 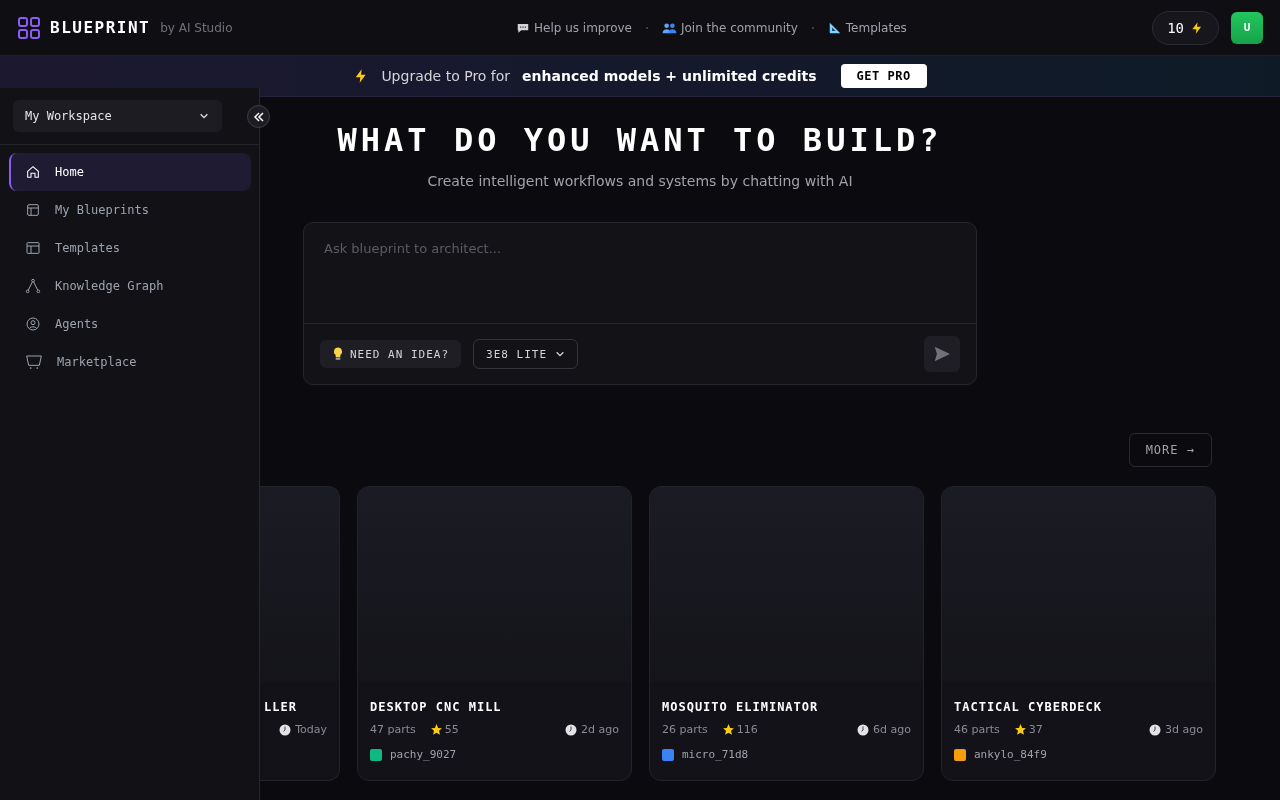 What do you see at coordinates (640, 140) in the screenshot?
I see `page-heading: WHAT DO YOU WANT TO BUILD?` at bounding box center [640, 140].